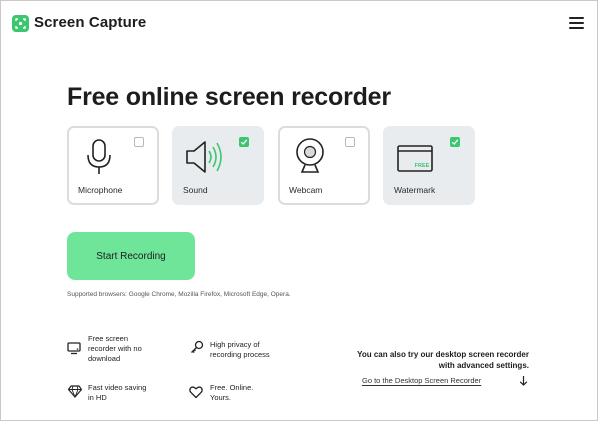 The height and width of the screenshot is (423, 600). What do you see at coordinates (131, 256) in the screenshot?
I see `start-recording-button: Start Recording` at bounding box center [131, 256].